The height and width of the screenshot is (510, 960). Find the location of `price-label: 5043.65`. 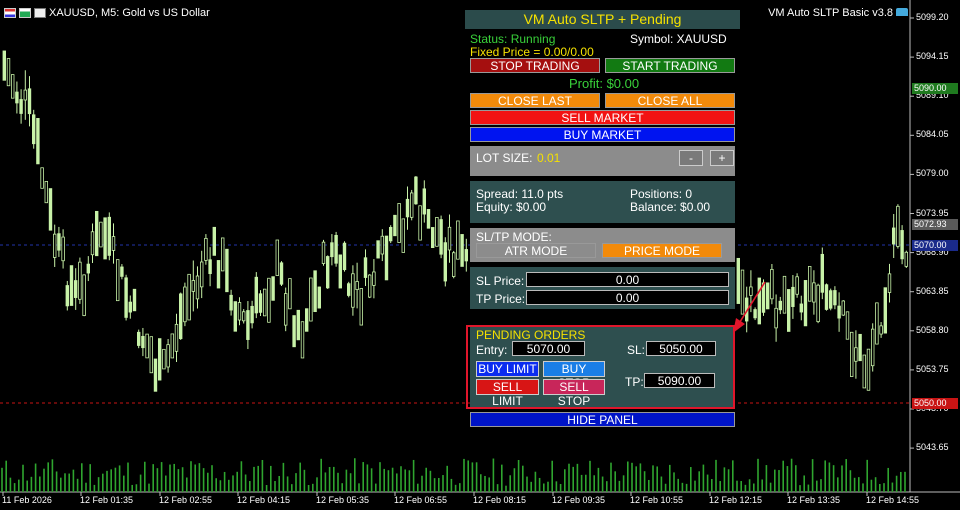

price-label: 5043.65 is located at coordinates (932, 447).